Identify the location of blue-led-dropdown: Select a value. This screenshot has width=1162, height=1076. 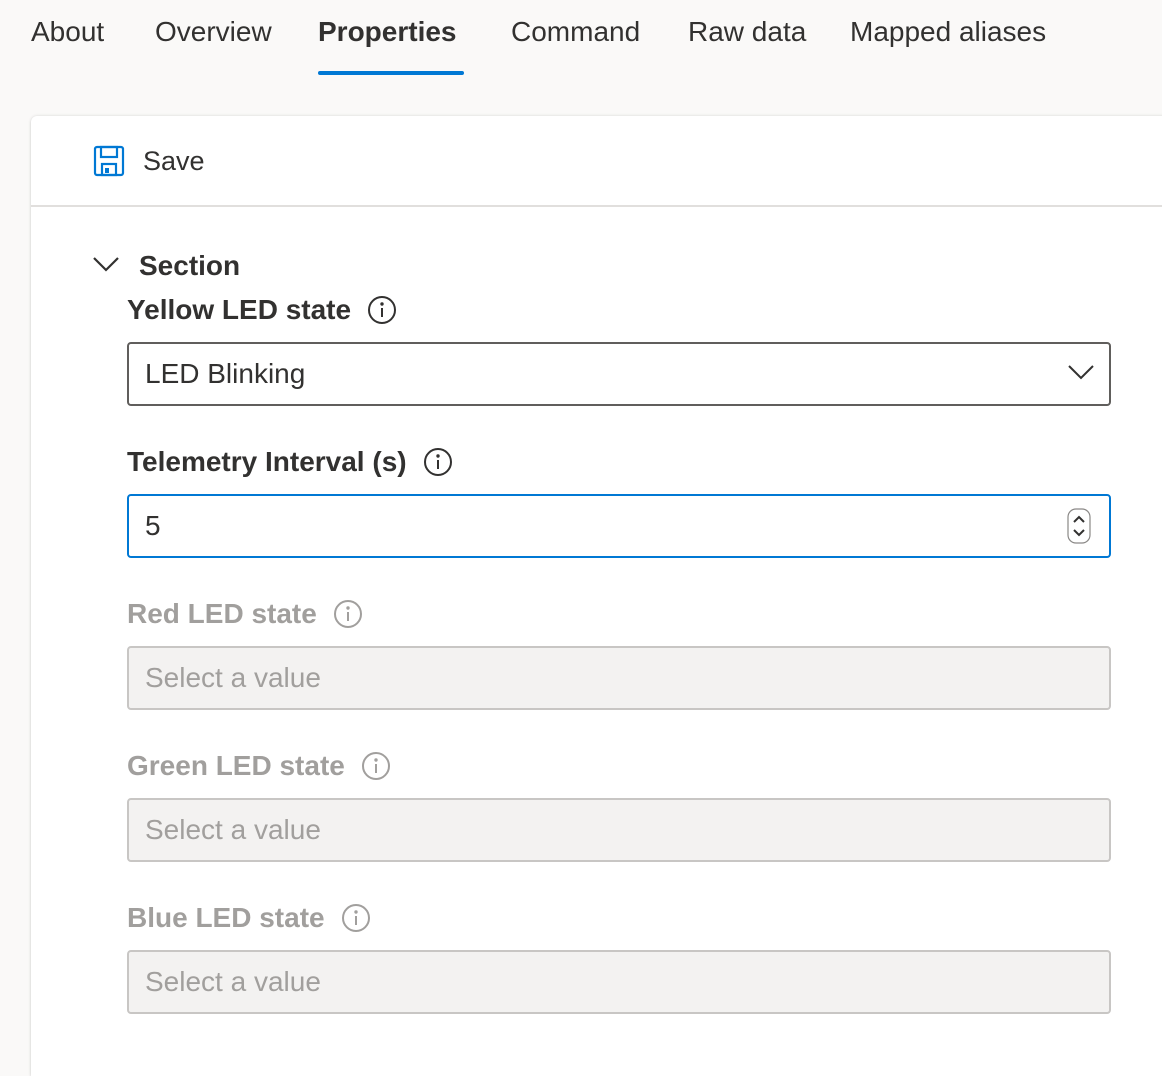
(619, 982).